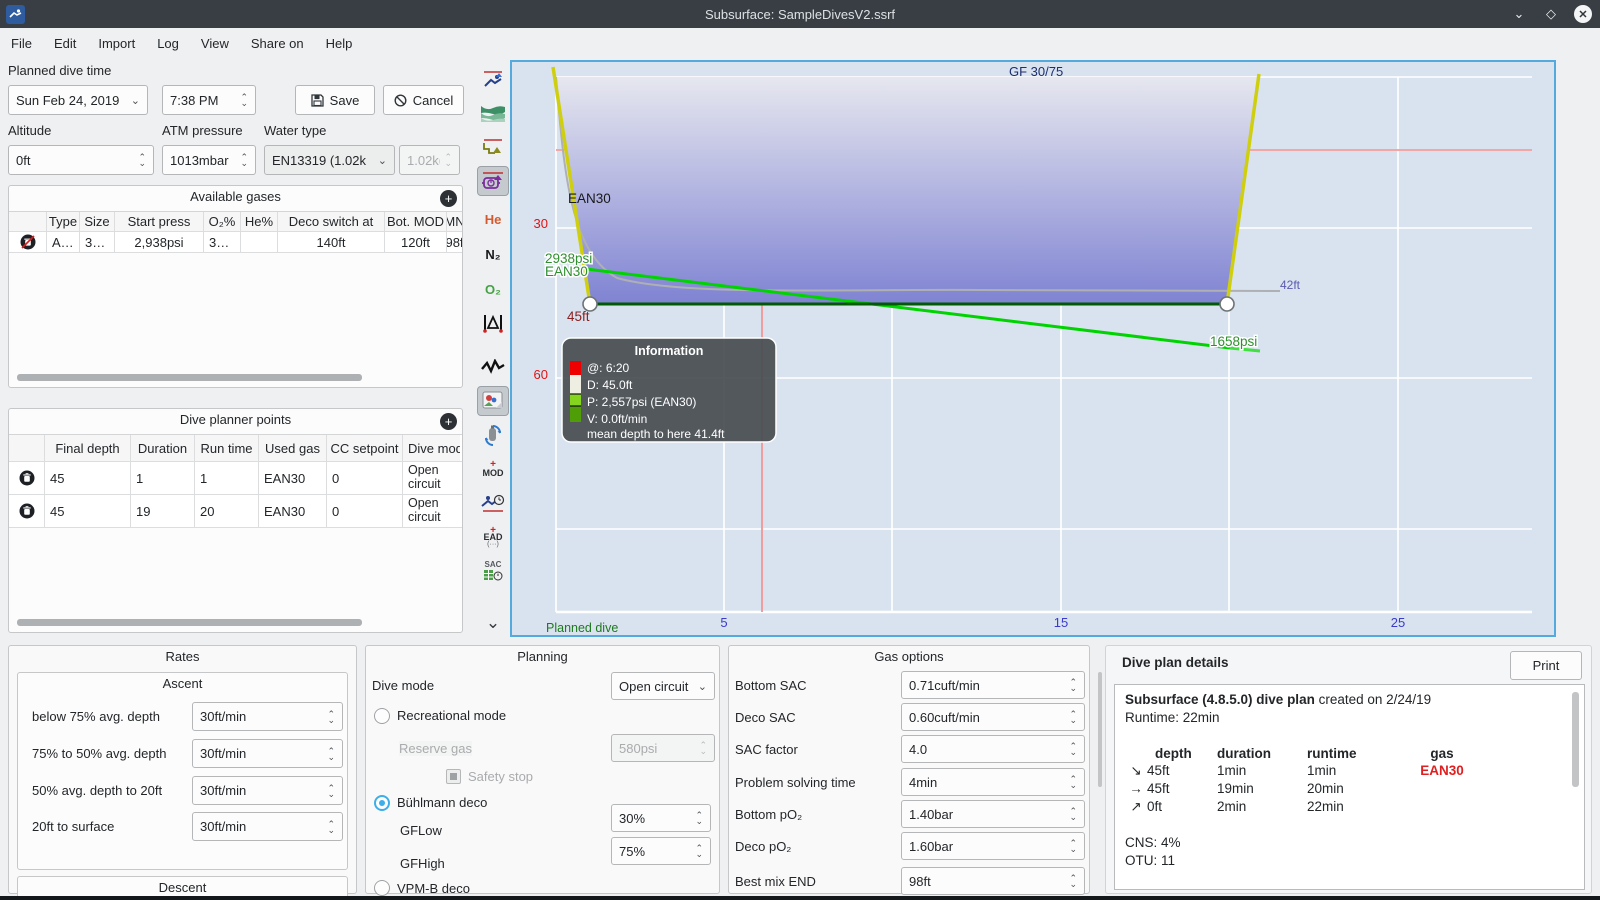 The image size is (1600, 900). Describe the element at coordinates (235, 478) in the screenshot. I see `planner-point-row: 45 1 1 EAN30 0 Open circuit` at that location.